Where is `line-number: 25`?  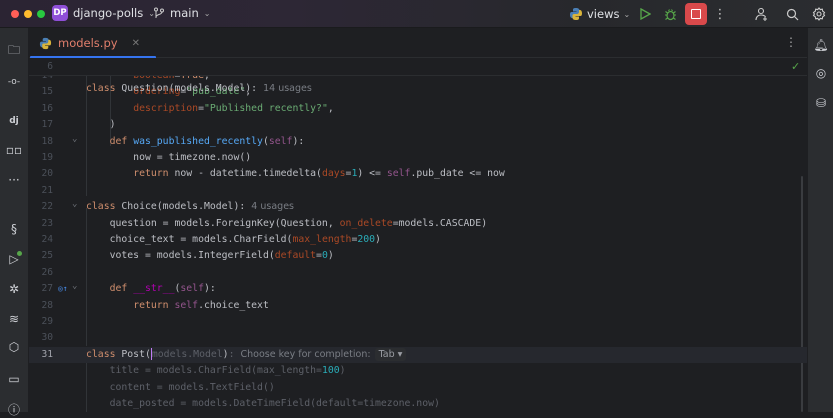 line-number: 25 is located at coordinates (47, 256).